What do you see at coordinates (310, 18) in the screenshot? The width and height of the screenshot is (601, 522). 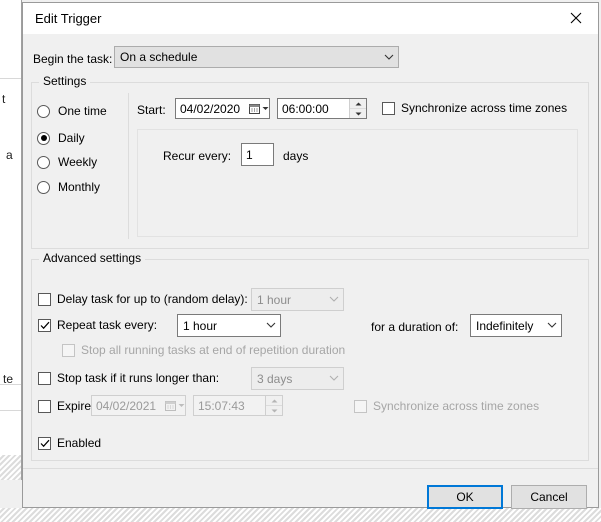 I see `dialog-titlebar: Edit Trigger` at bounding box center [310, 18].